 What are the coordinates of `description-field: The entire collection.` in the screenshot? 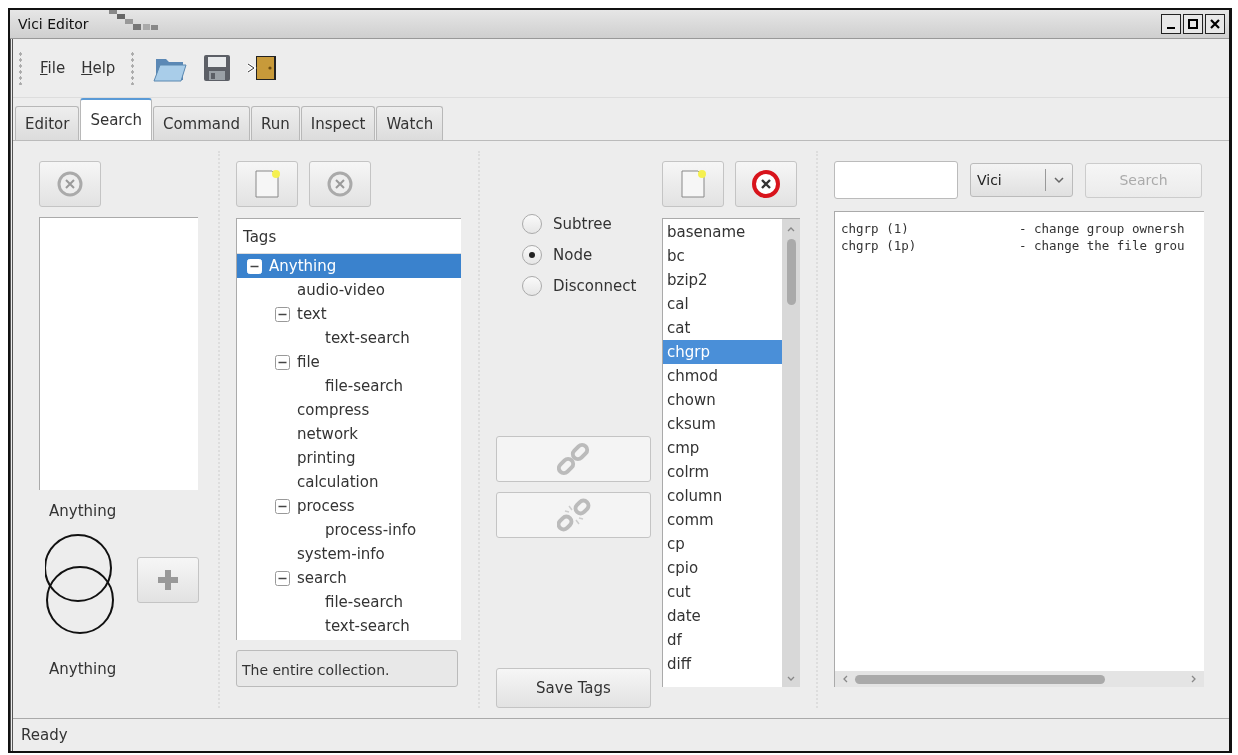 It's located at (347, 668).